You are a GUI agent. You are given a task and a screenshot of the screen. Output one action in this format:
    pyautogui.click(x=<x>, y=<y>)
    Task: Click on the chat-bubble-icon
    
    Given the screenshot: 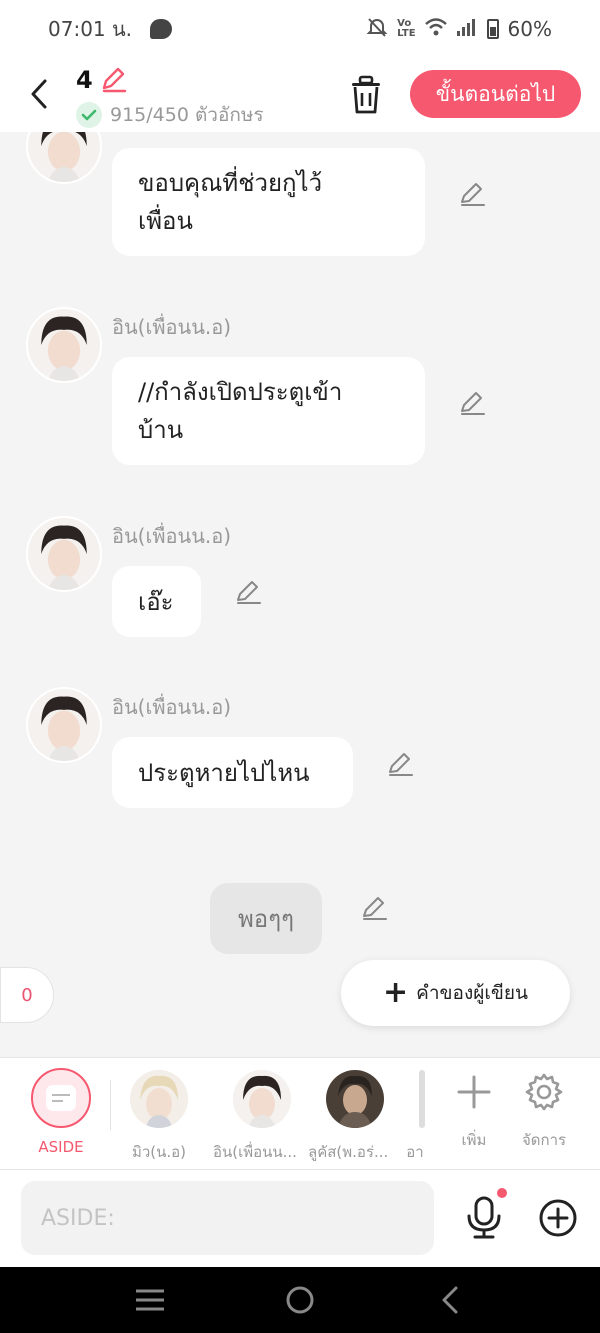 What is the action you would take?
    pyautogui.click(x=161, y=29)
    